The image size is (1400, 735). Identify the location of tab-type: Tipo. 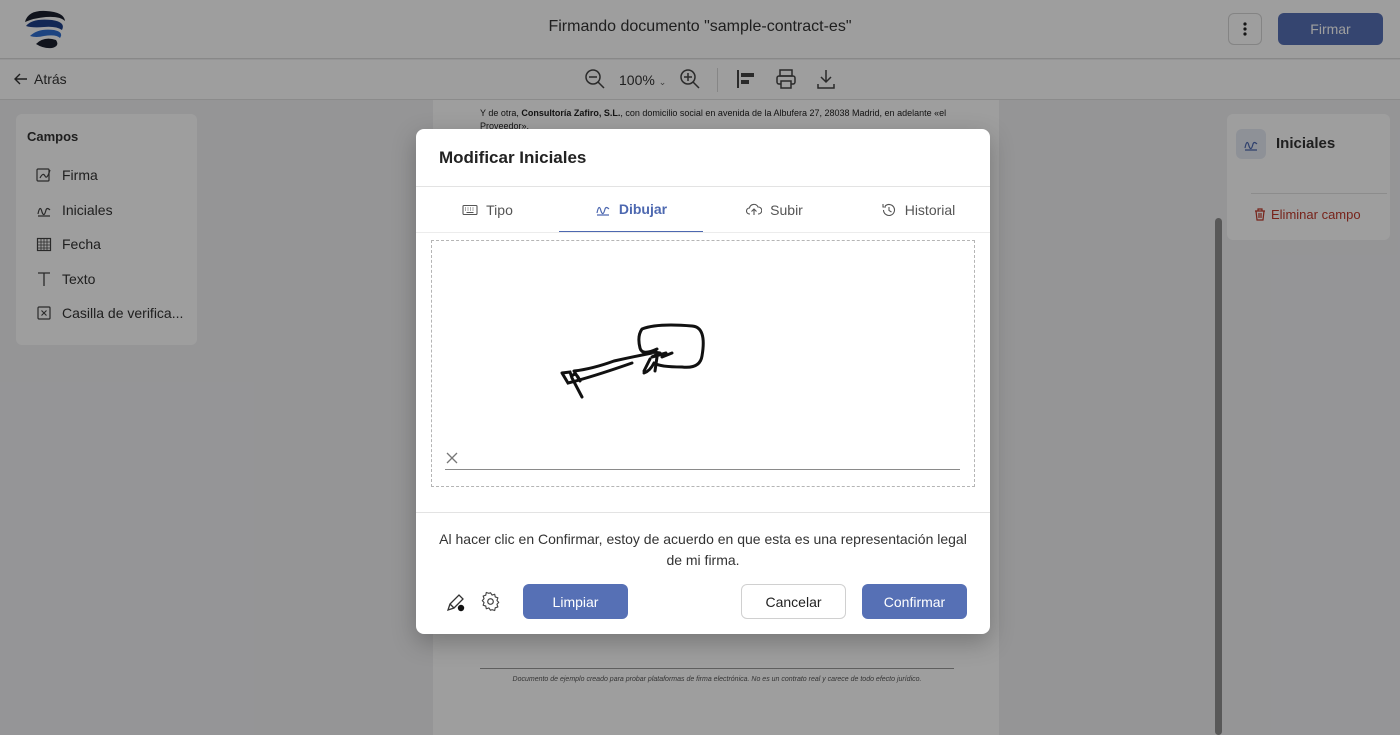
(487, 210).